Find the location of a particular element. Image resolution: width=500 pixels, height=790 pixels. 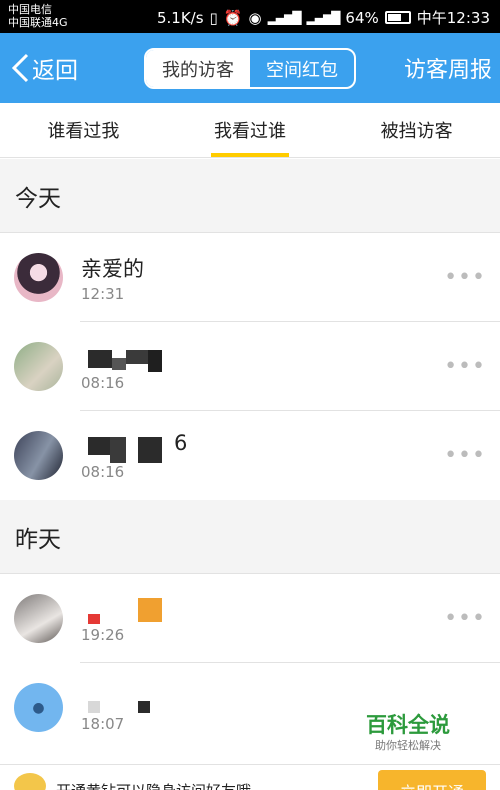

tab-bar: 谁看过我 我看过谁 被挡访客 is located at coordinates (250, 130).